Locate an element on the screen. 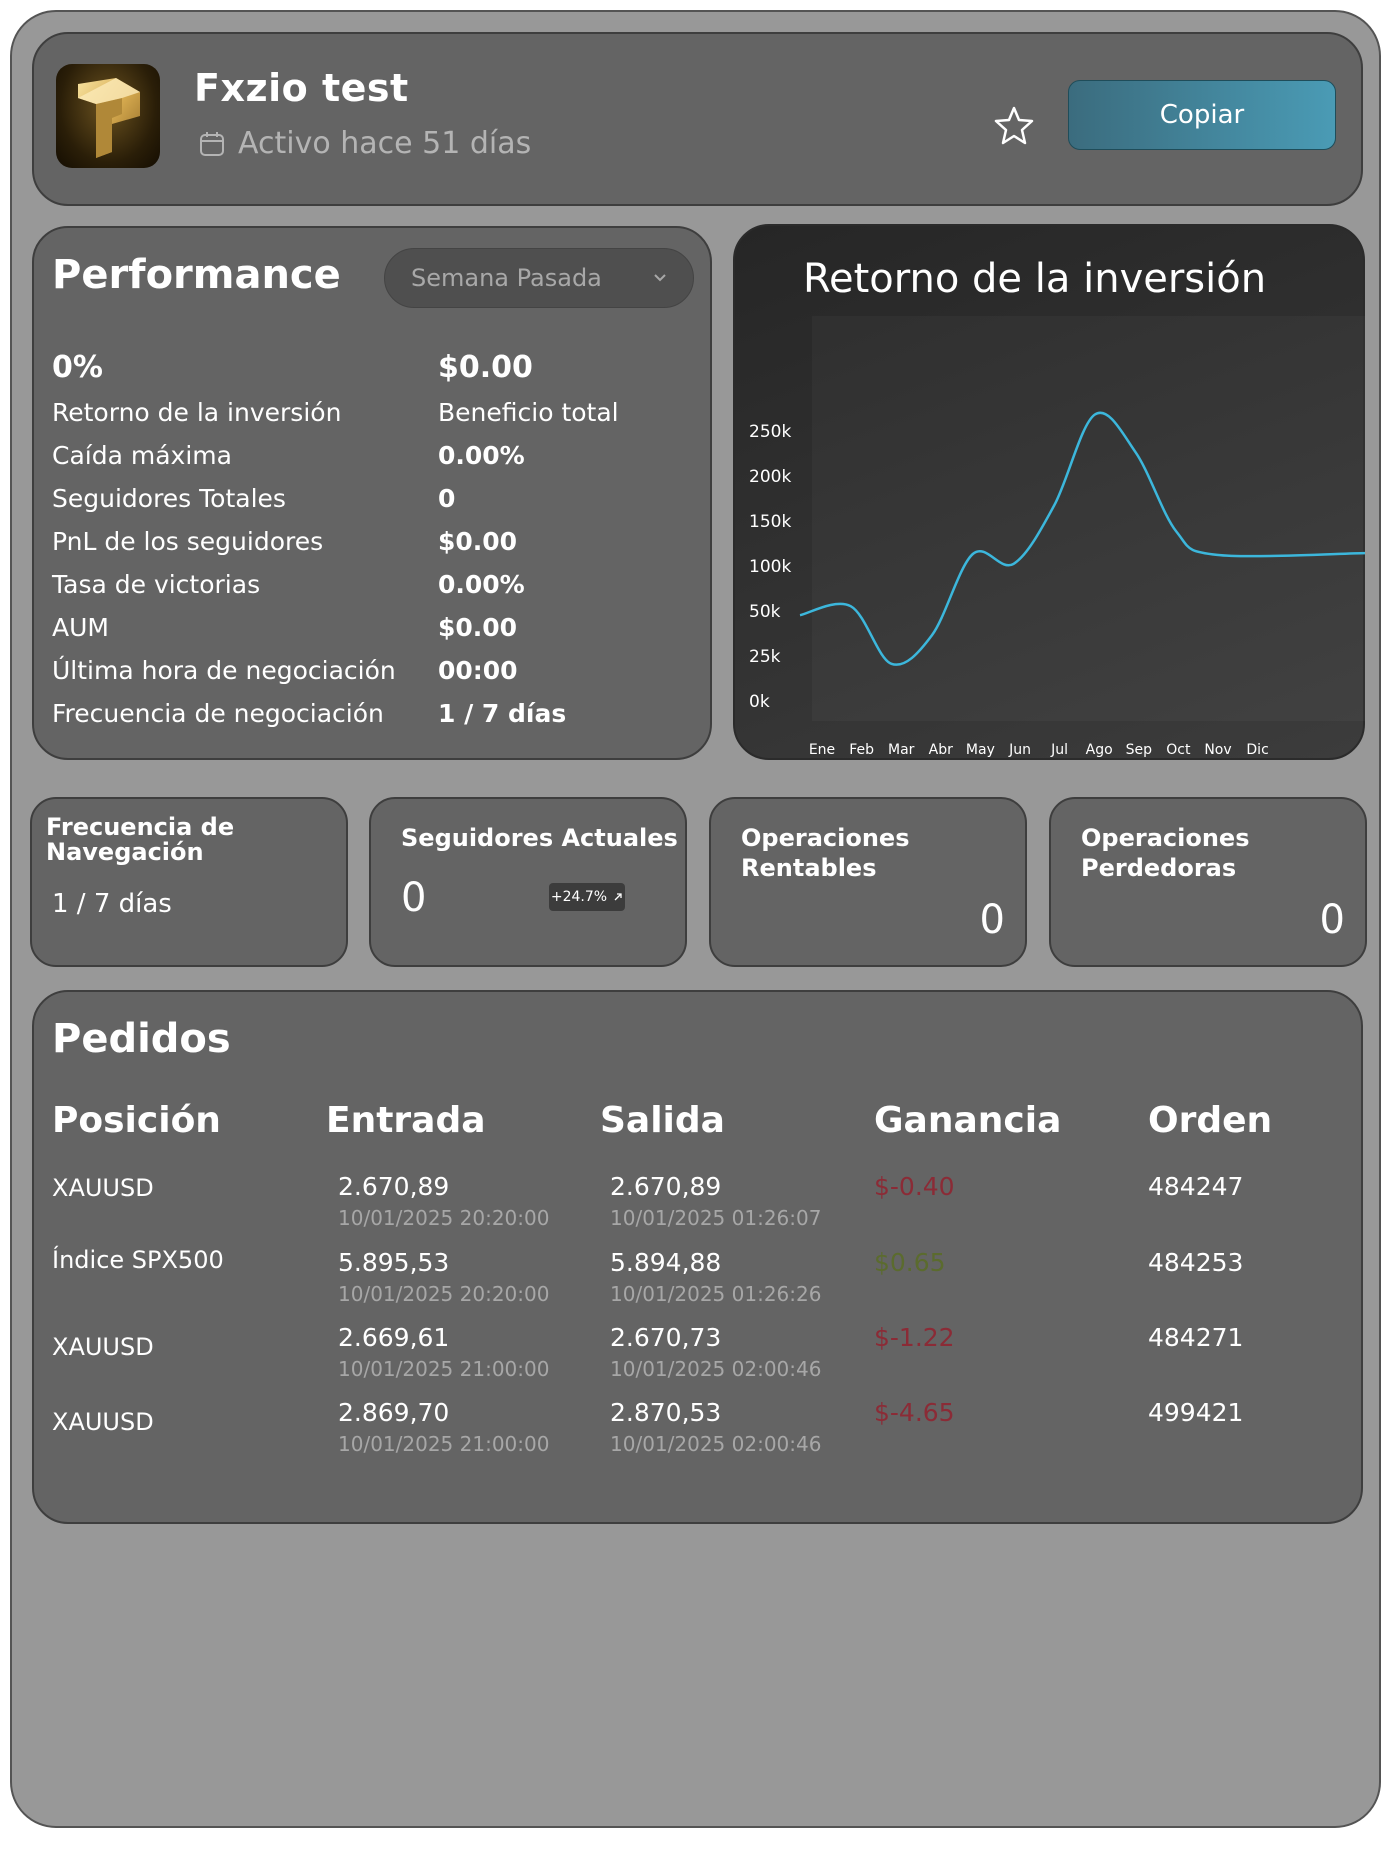 The height and width of the screenshot is (1849, 1391). stat-label: PnL de los seguidores is located at coordinates (188, 541).